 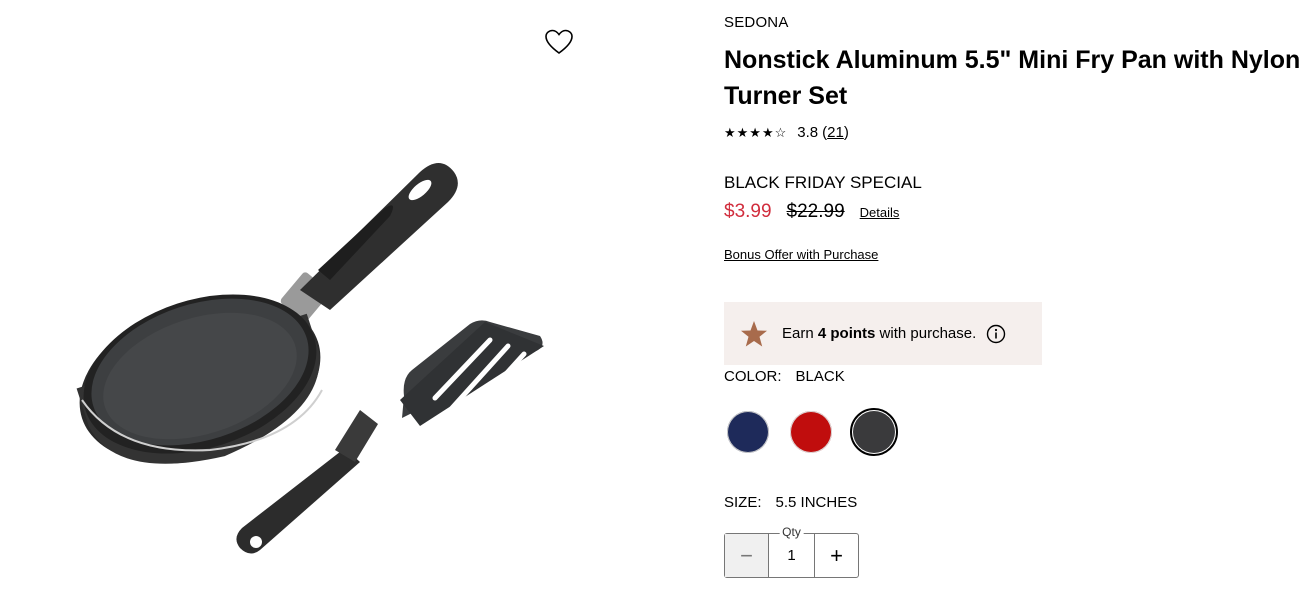 What do you see at coordinates (816, 502) in the screenshot?
I see `size-value: 5.5 INCHES` at bounding box center [816, 502].